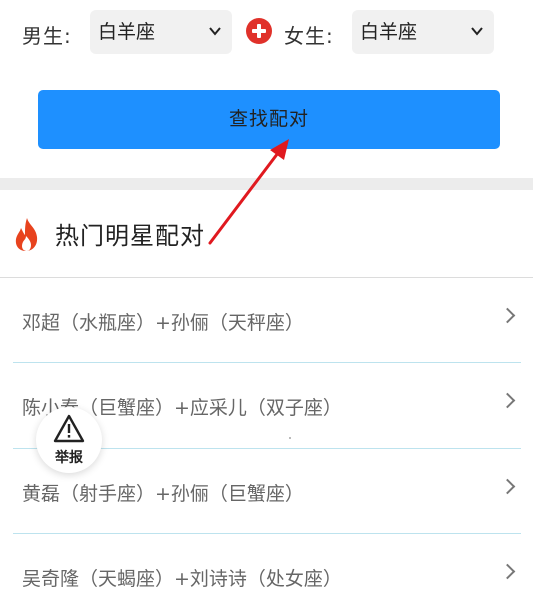  What do you see at coordinates (266, 565) in the screenshot?
I see `list-item: 吴奇隆（天蝎座）+刘诗诗（处女座）` at bounding box center [266, 565].